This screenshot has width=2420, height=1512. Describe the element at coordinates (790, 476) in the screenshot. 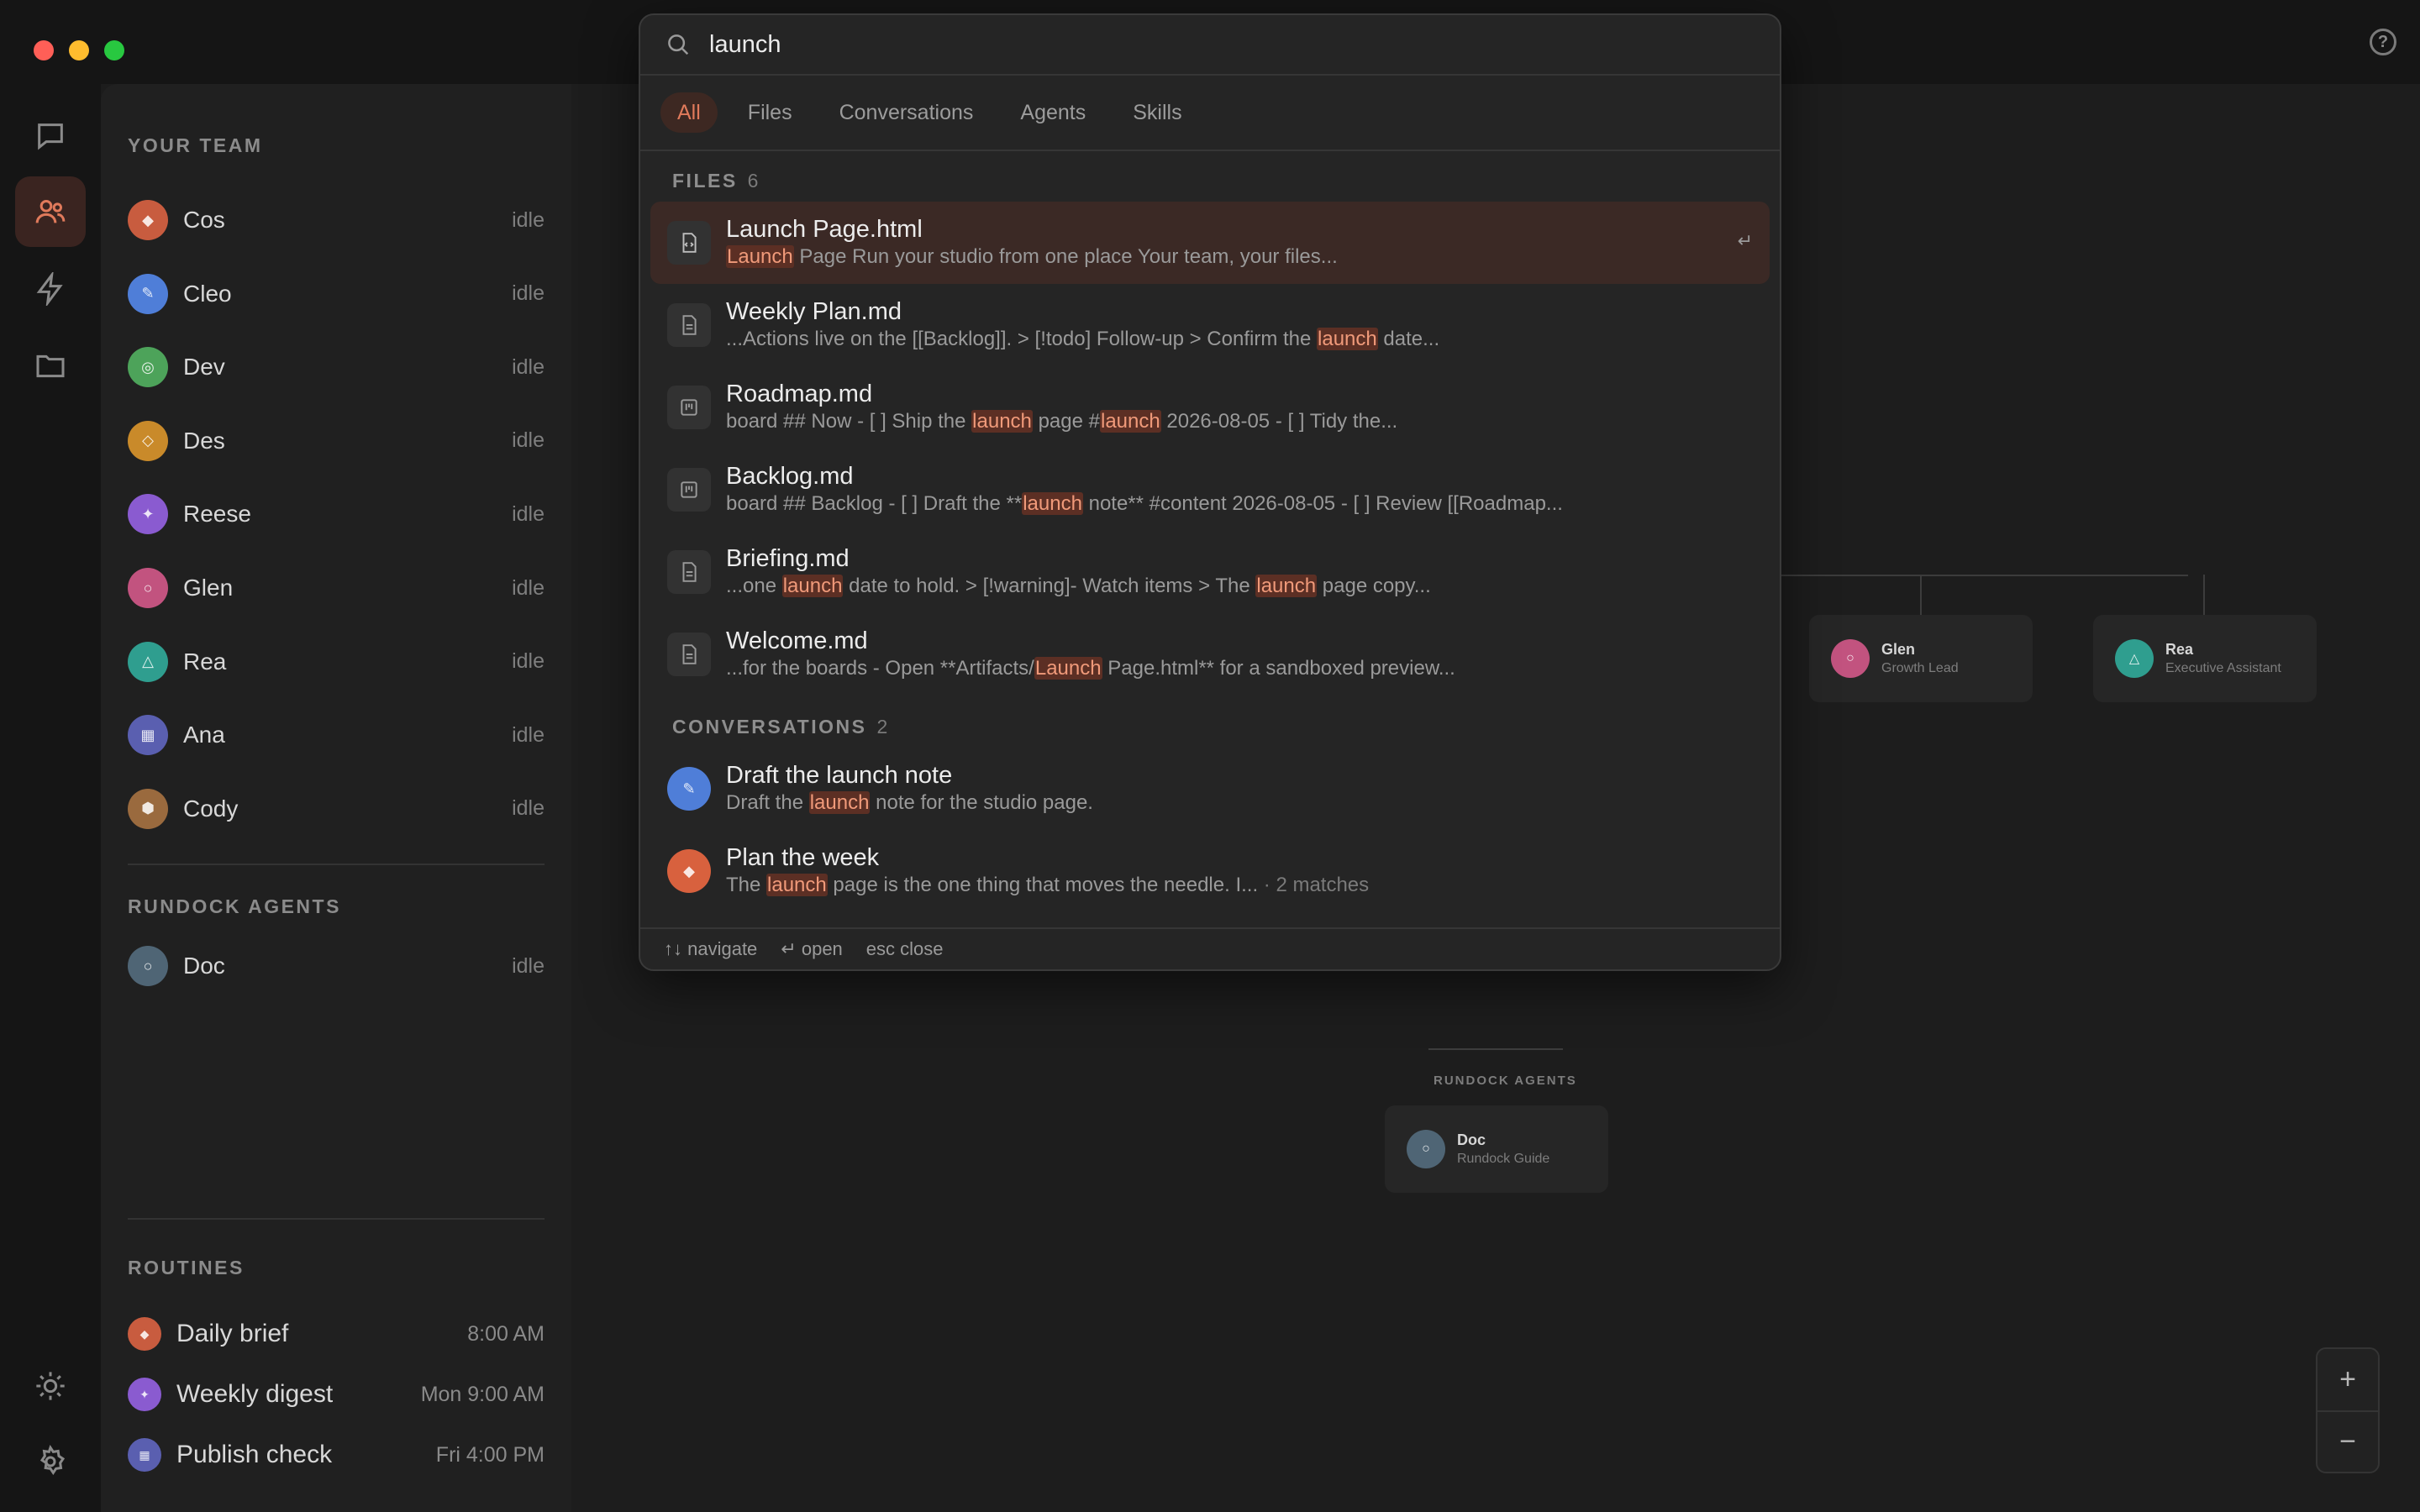

I see `result-title: Backlog.md` at that location.